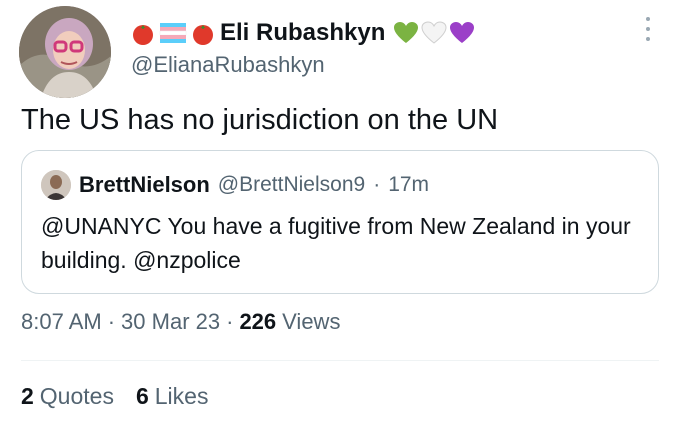 Image resolution: width=680 pixels, height=431 pixels. I want to click on more-options-icon, so click(648, 29).